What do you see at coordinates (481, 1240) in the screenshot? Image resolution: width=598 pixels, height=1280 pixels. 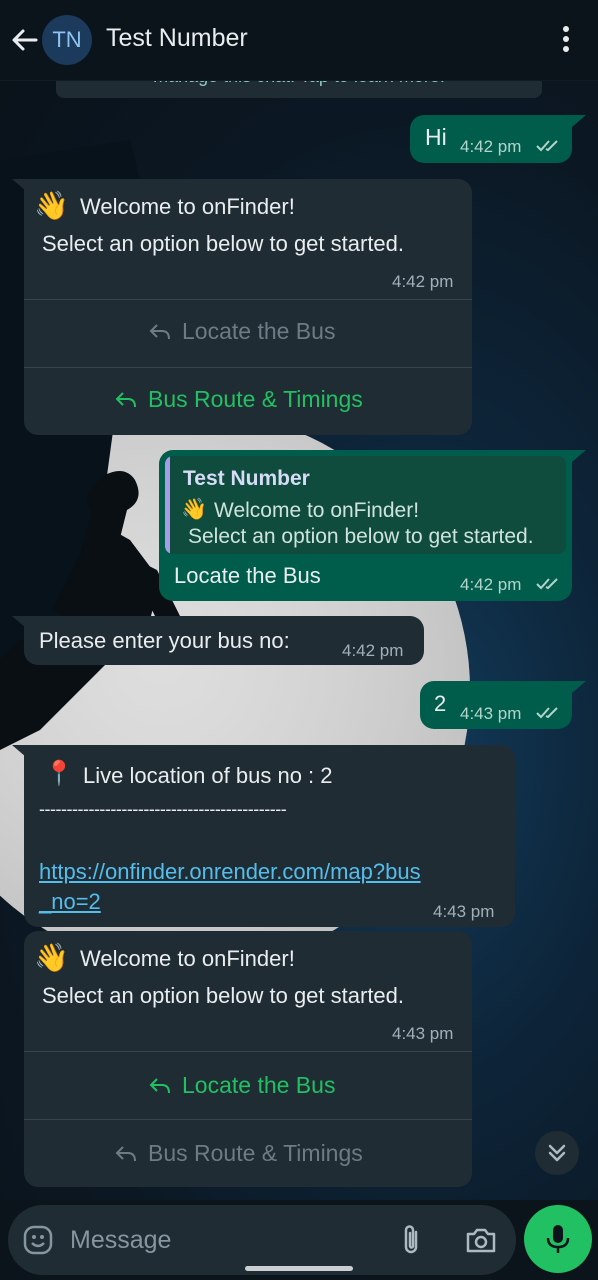 I see `camera-icon` at bounding box center [481, 1240].